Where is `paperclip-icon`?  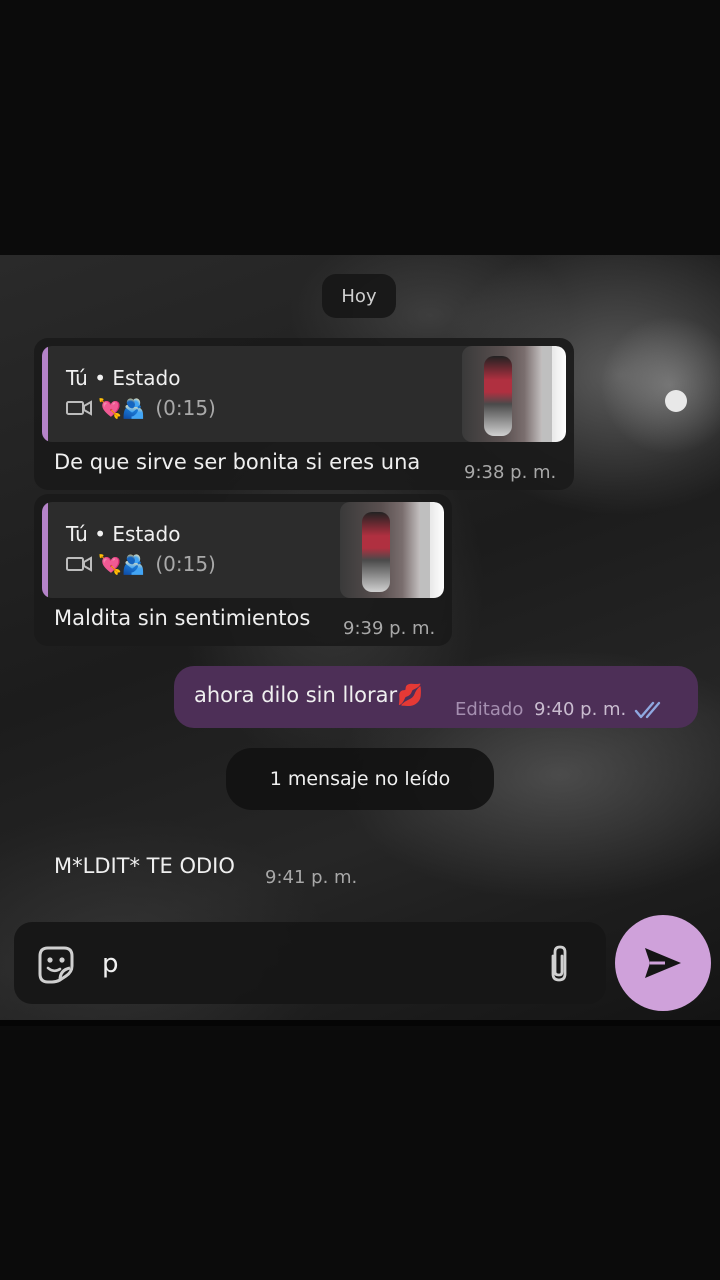 paperclip-icon is located at coordinates (559, 964).